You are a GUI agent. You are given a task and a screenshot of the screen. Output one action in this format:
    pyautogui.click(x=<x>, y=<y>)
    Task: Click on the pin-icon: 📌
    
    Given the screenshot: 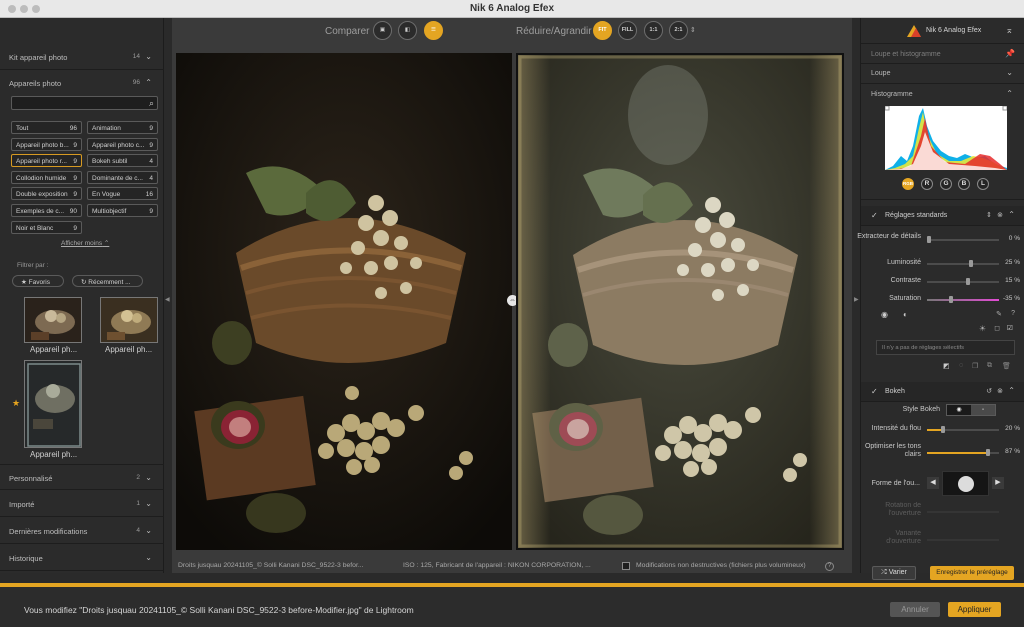 What is the action you would take?
    pyautogui.click(x=1010, y=53)
    